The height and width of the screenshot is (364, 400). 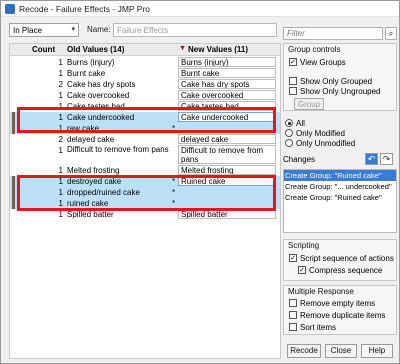 I want to click on radio-all-label: All, so click(x=300, y=123).